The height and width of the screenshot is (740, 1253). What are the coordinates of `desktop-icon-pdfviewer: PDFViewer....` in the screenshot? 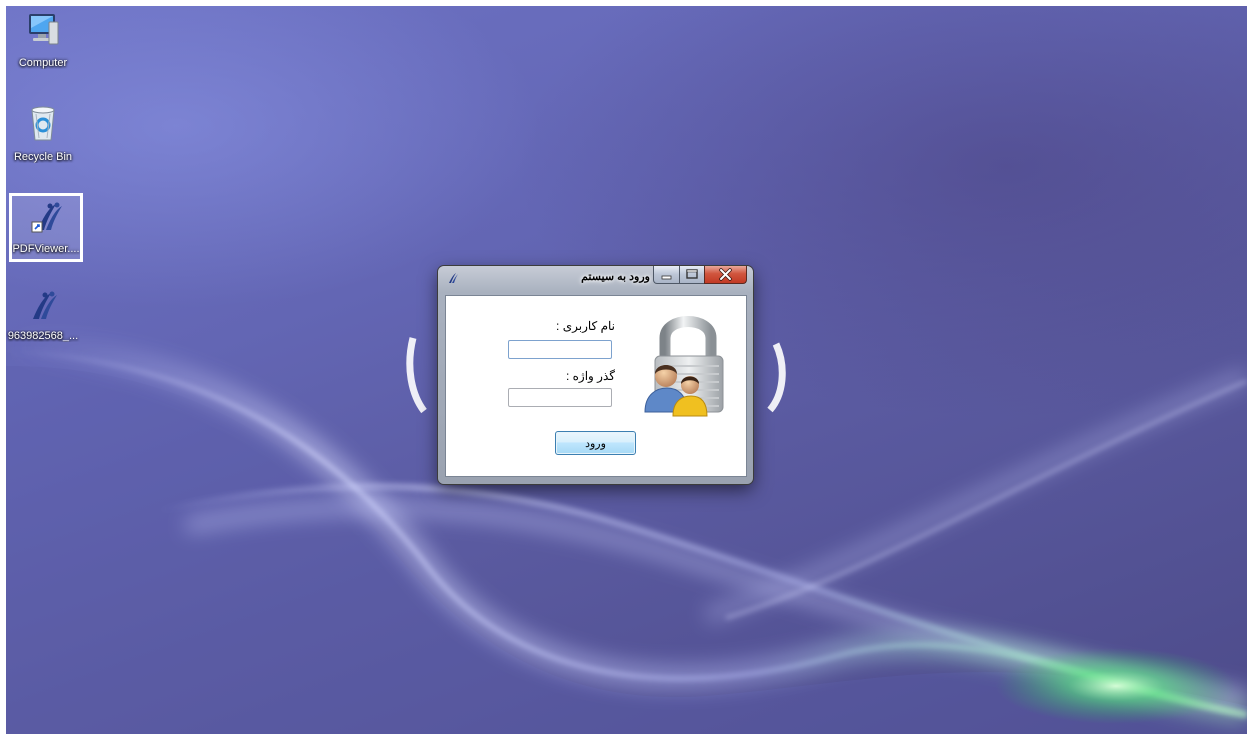 It's located at (46, 227).